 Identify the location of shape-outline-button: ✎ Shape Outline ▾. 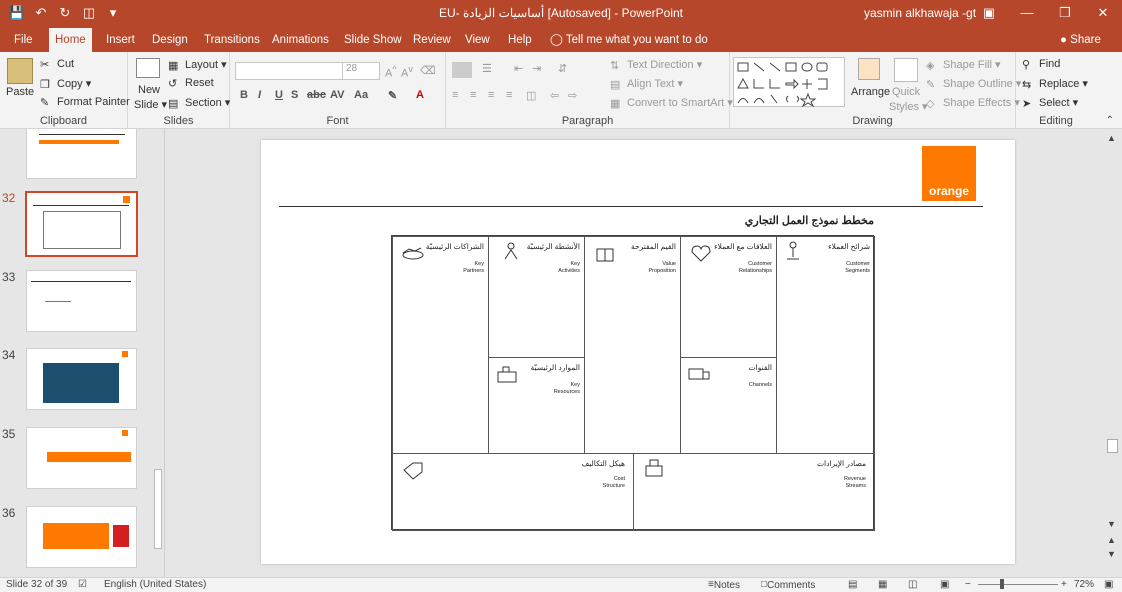
(973, 84).